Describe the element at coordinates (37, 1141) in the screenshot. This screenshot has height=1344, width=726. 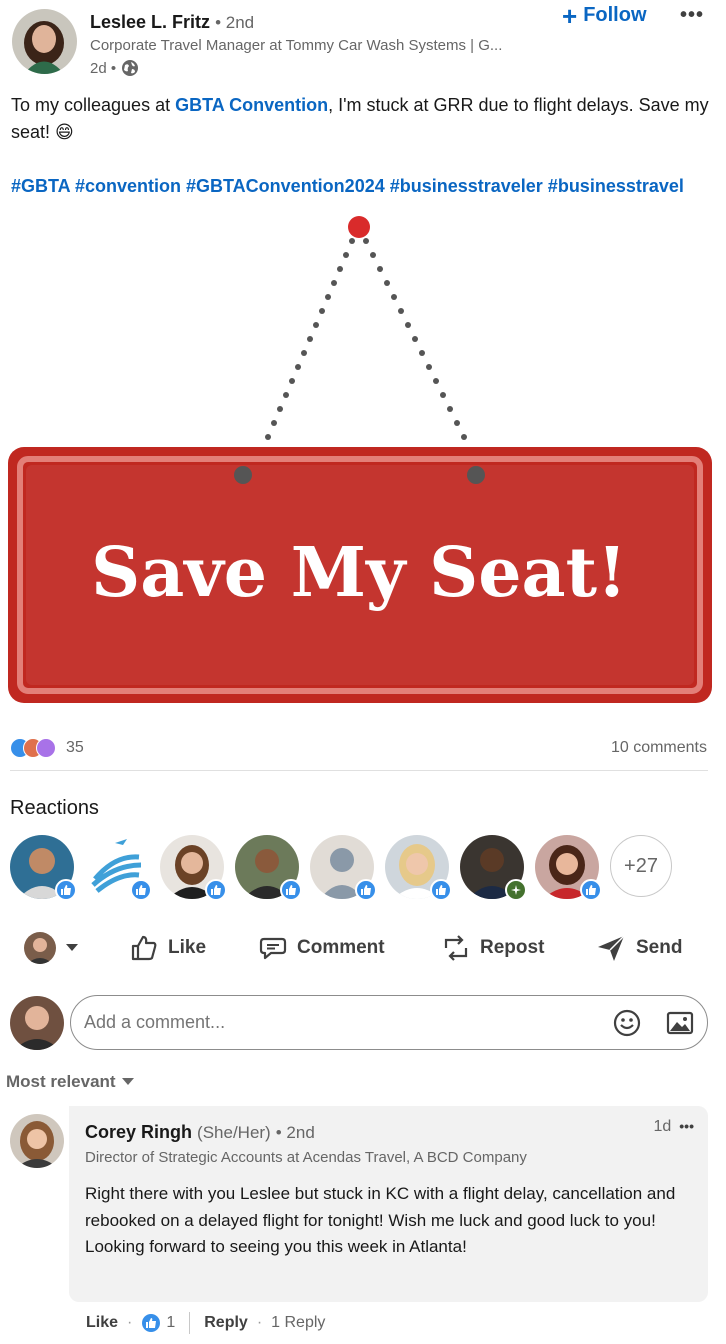
I see `commenter-avatar` at that location.